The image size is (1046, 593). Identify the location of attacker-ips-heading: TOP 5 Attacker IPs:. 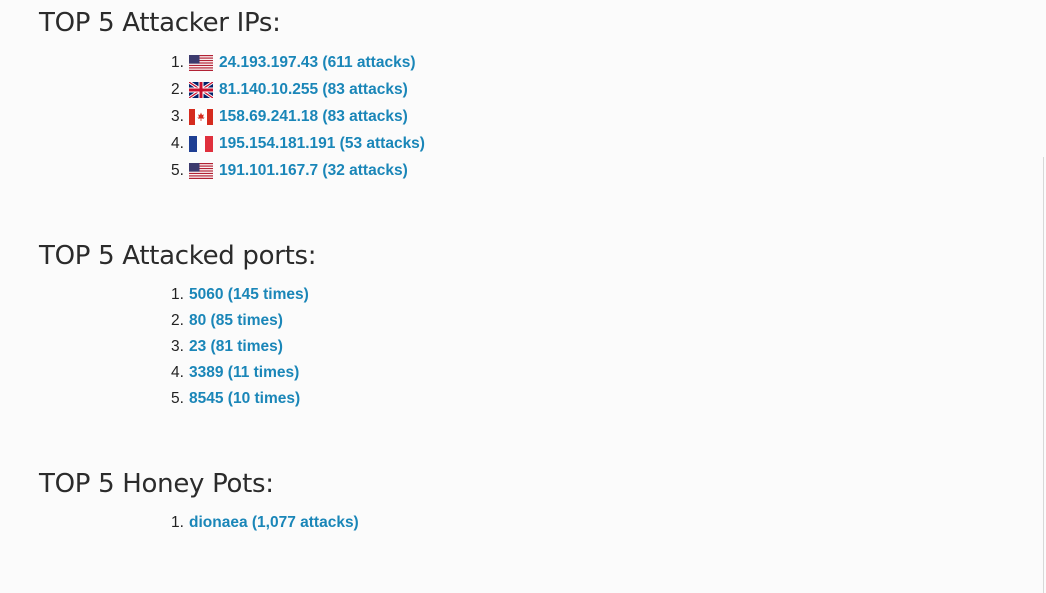
(160, 23).